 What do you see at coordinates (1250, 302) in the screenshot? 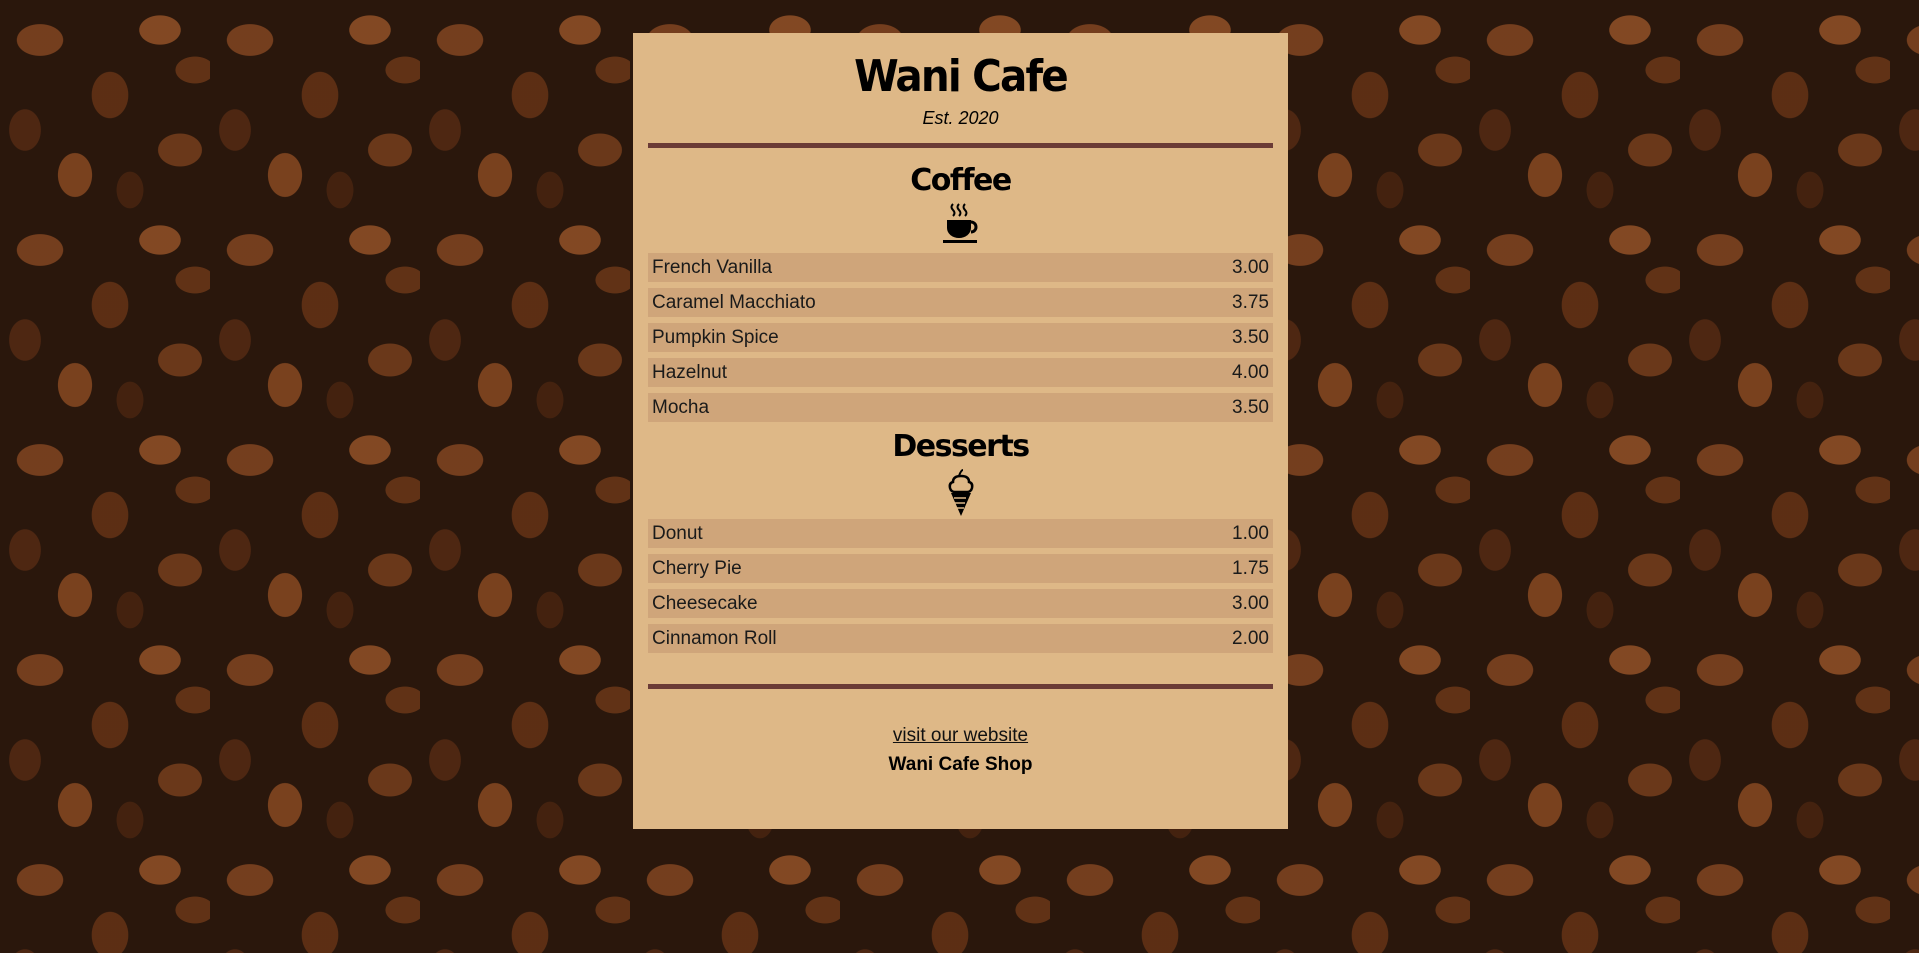
I see `item-price: 3.75` at bounding box center [1250, 302].